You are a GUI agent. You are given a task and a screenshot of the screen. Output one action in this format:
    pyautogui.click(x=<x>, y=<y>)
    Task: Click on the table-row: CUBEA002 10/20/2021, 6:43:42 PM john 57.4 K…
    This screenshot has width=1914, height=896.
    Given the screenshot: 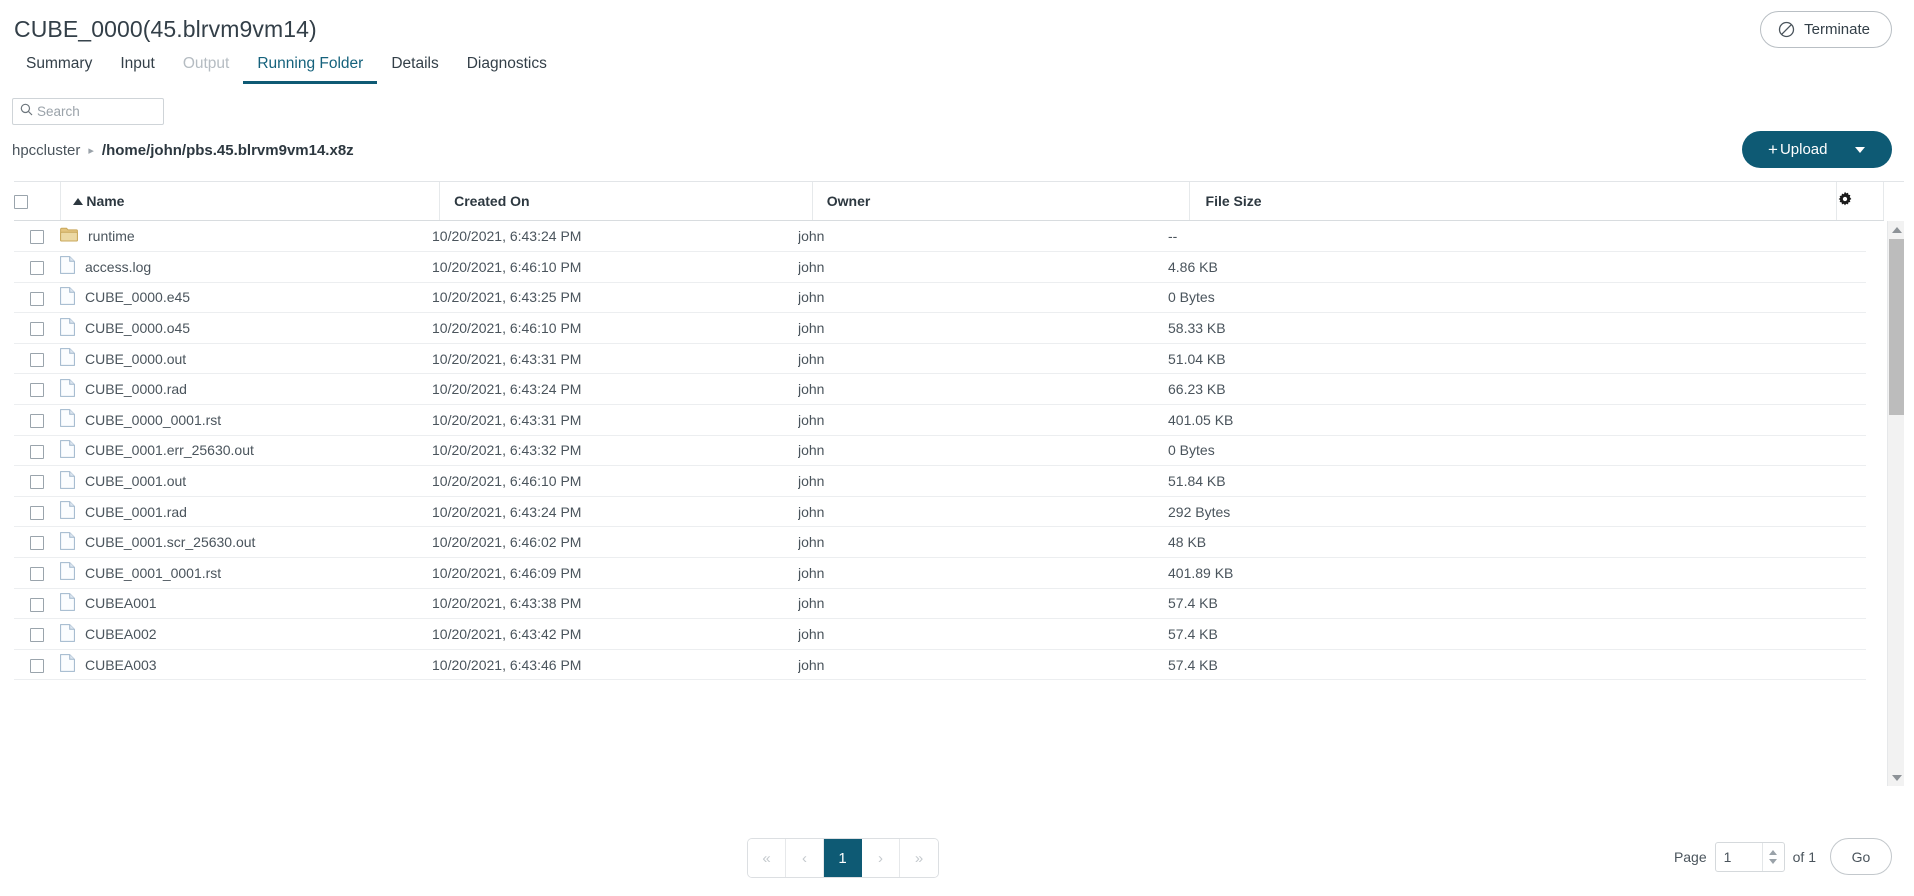 What is the action you would take?
    pyautogui.click(x=940, y=634)
    